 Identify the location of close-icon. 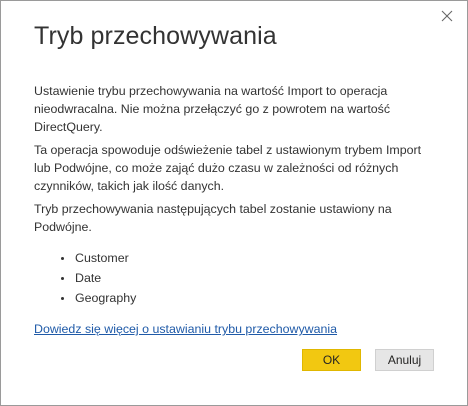
(447, 16).